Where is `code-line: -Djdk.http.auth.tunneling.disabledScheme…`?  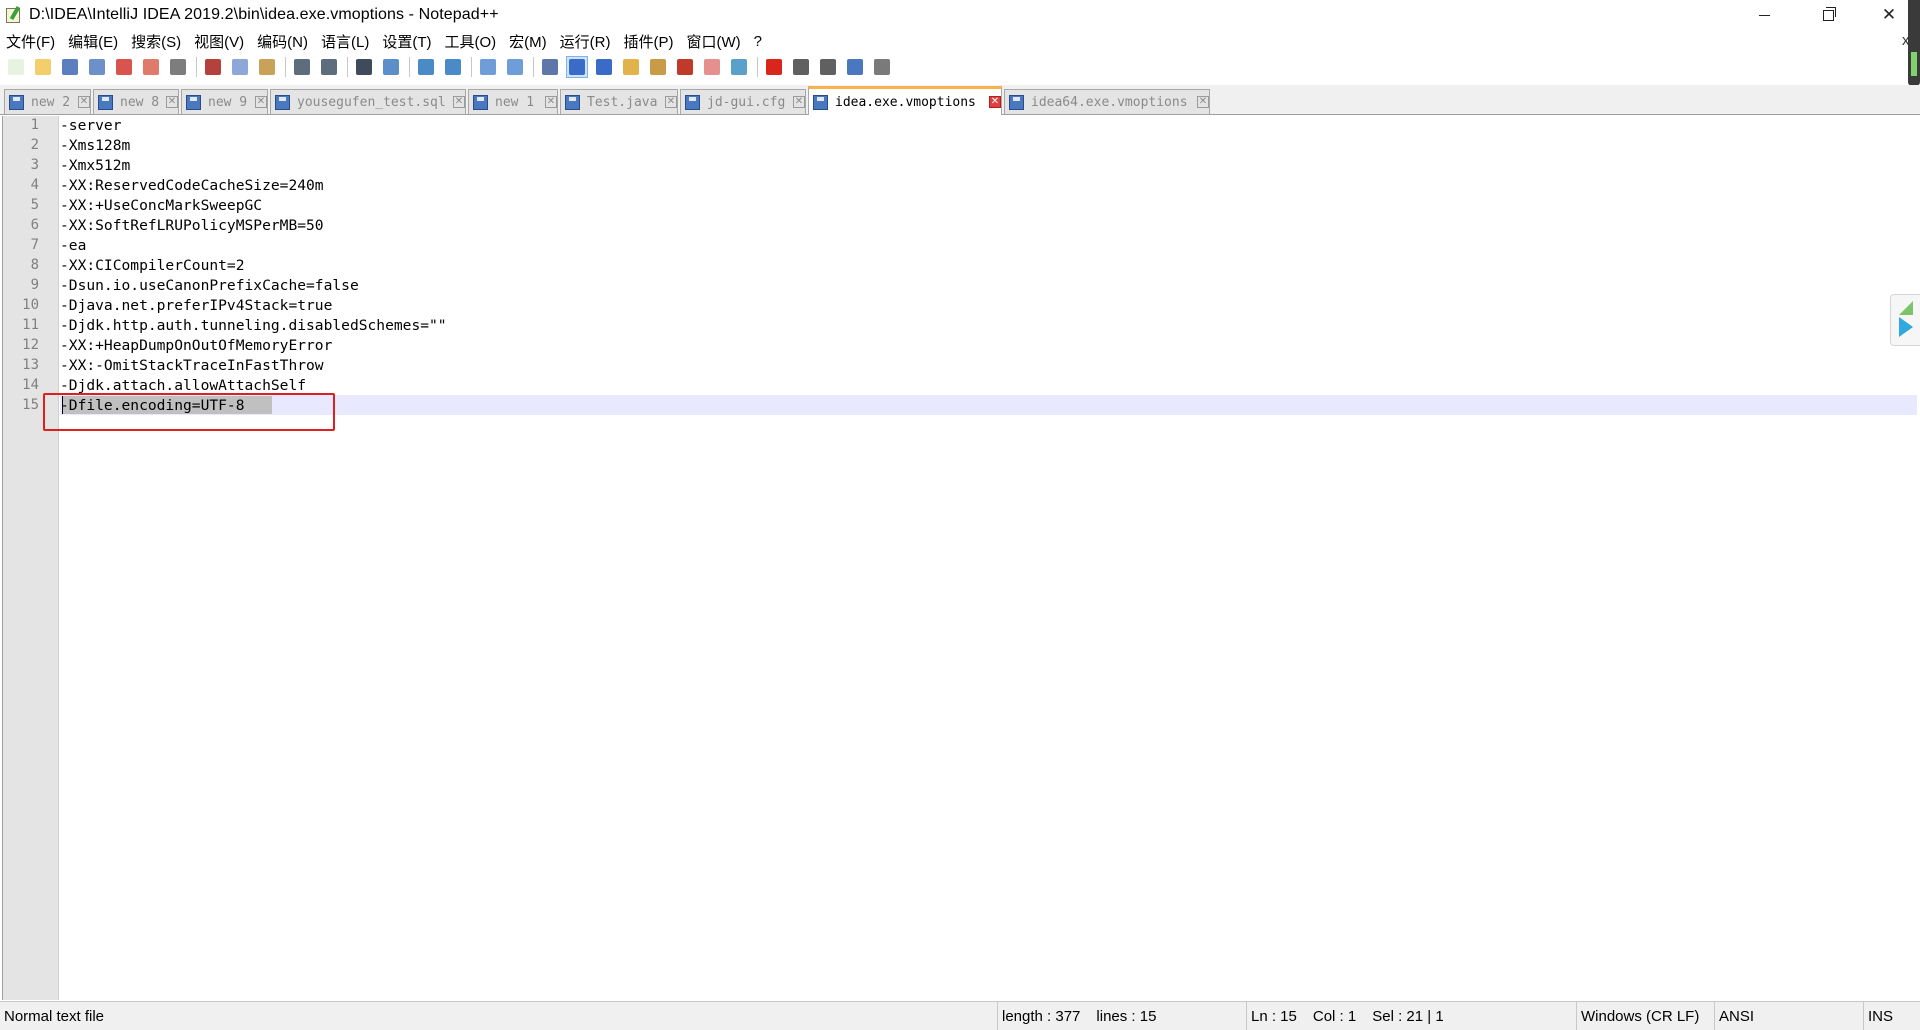
code-line: -Djdk.http.auth.tunneling.disabledScheme… is located at coordinates (253, 325).